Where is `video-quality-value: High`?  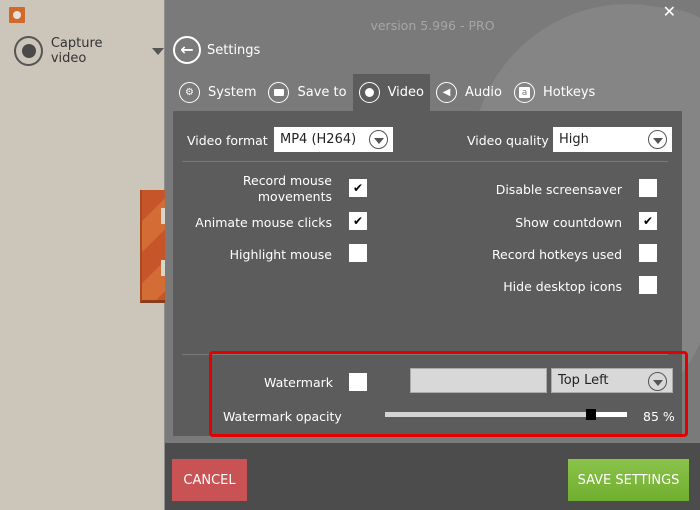 video-quality-value: High is located at coordinates (574, 139).